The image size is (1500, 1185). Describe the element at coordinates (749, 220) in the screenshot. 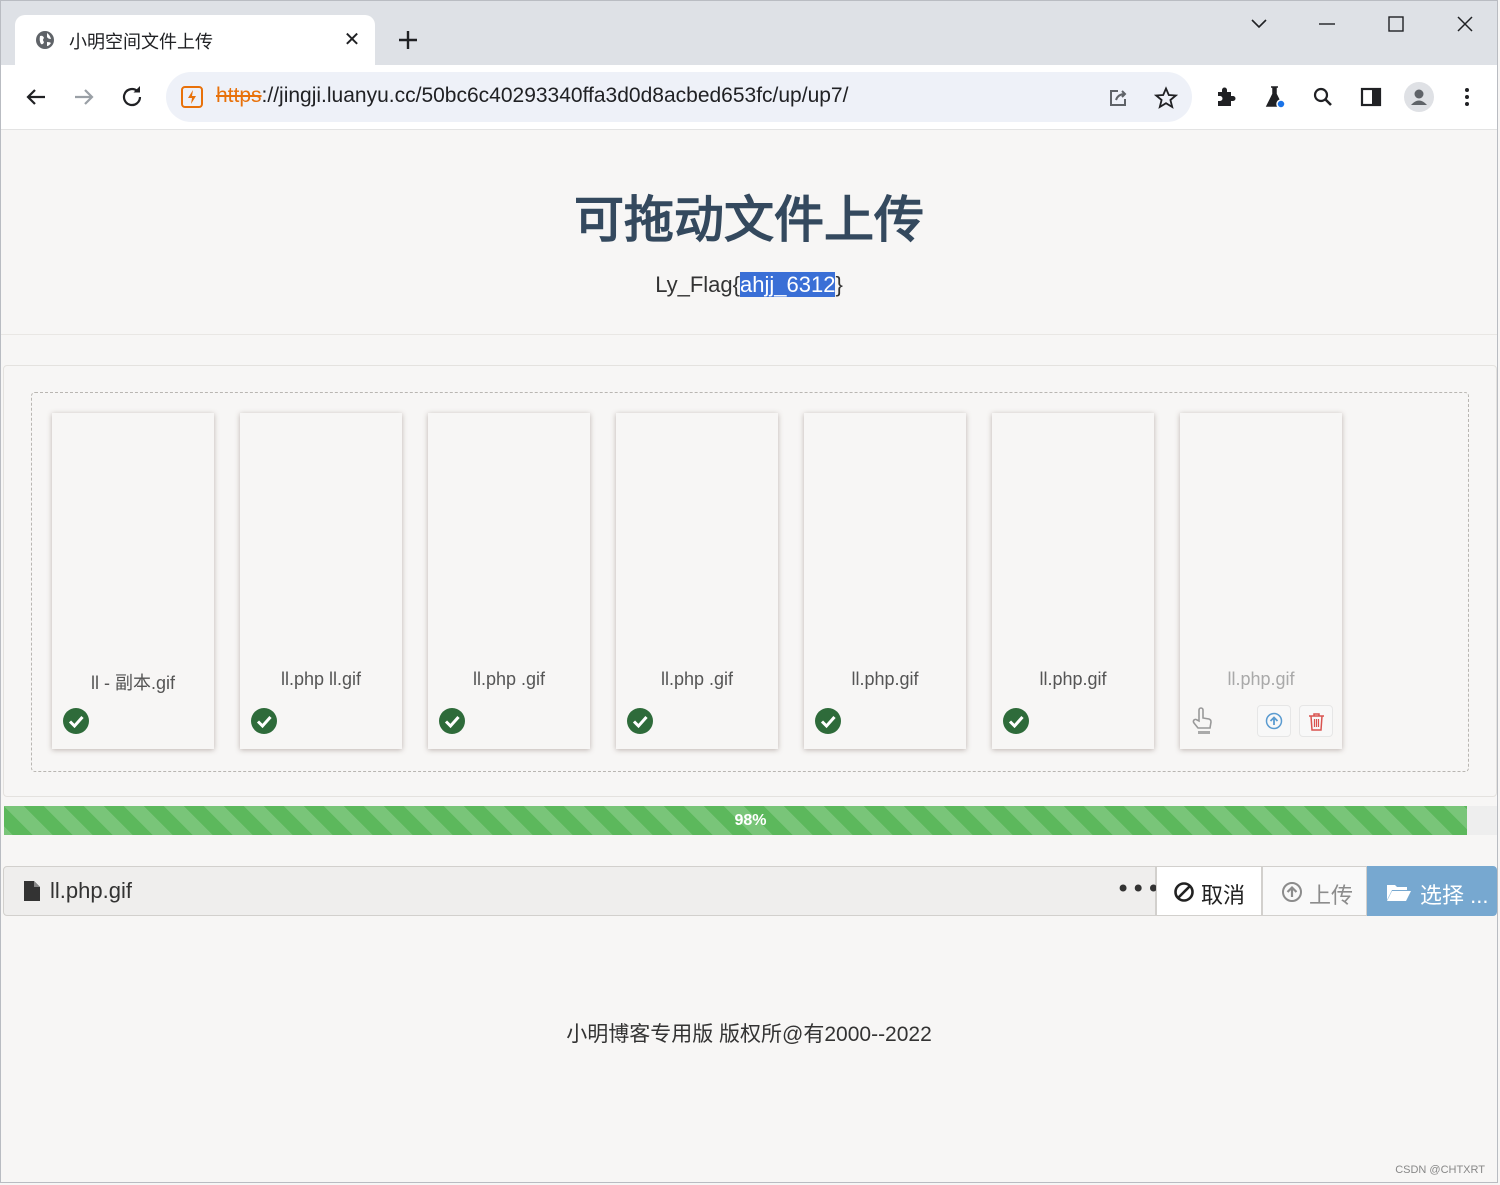

I see `page-title: 可拖动文件上传` at that location.